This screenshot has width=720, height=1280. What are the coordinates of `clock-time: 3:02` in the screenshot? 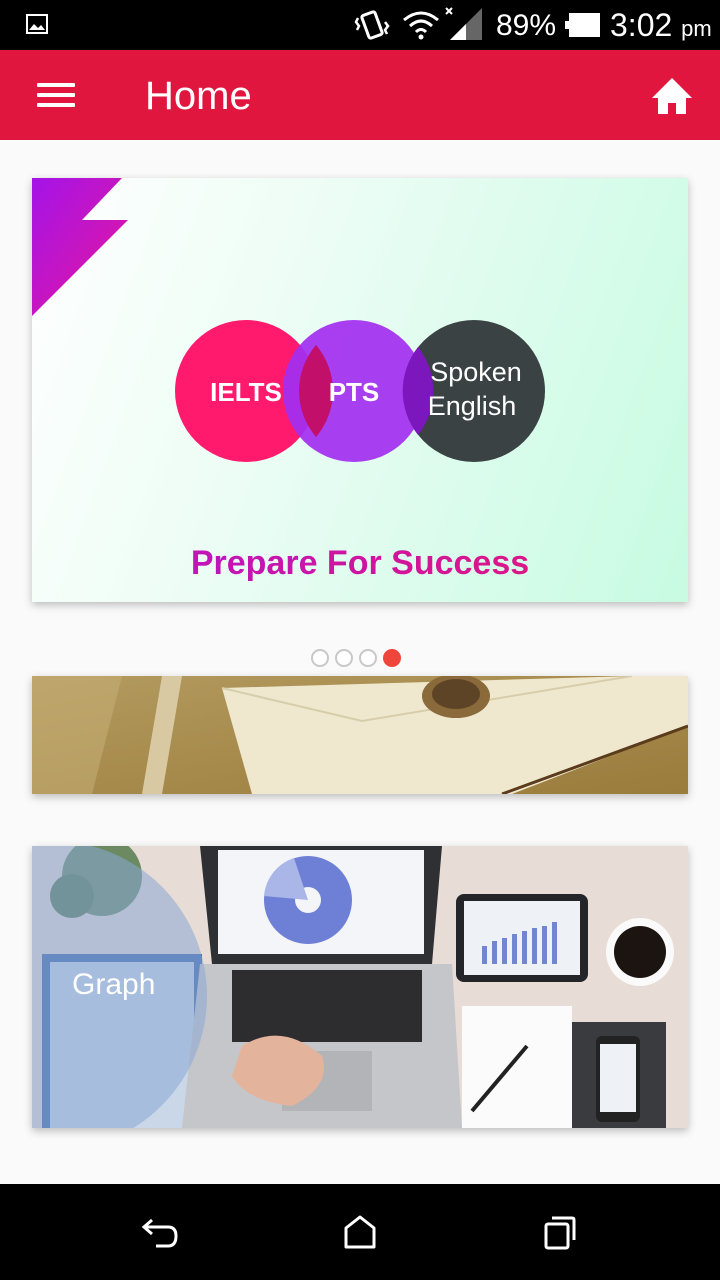 It's located at (641, 25).